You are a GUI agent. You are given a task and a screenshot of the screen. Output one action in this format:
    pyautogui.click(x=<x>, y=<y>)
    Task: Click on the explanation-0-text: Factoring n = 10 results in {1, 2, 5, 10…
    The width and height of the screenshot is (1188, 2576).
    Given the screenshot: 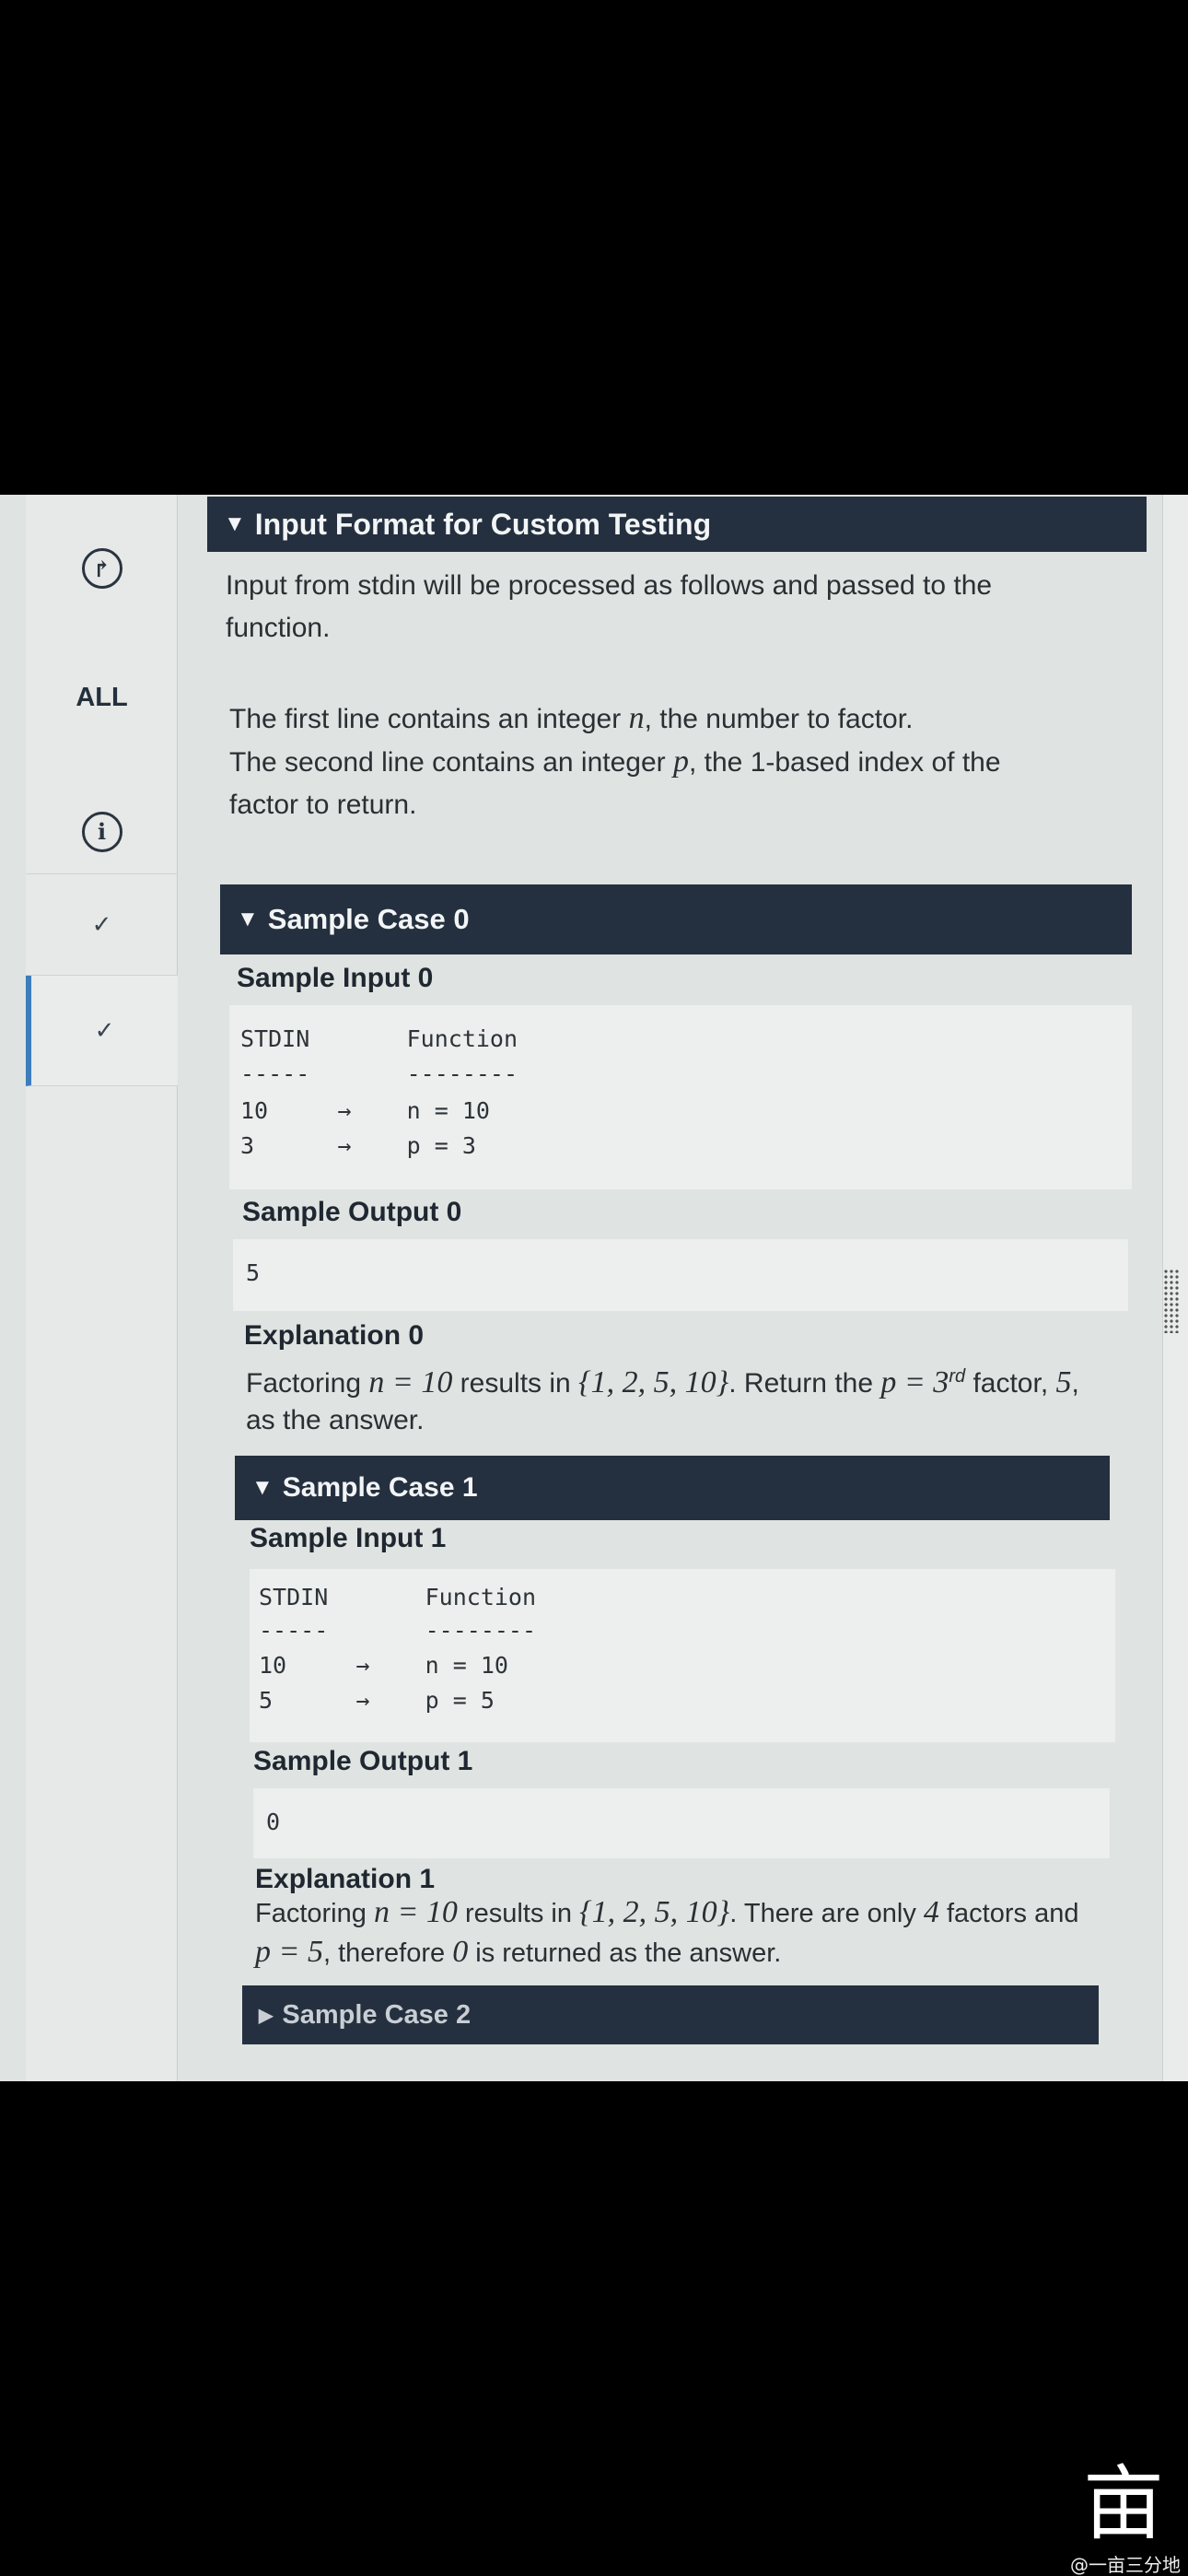 What is the action you would take?
    pyautogui.click(x=662, y=1400)
    